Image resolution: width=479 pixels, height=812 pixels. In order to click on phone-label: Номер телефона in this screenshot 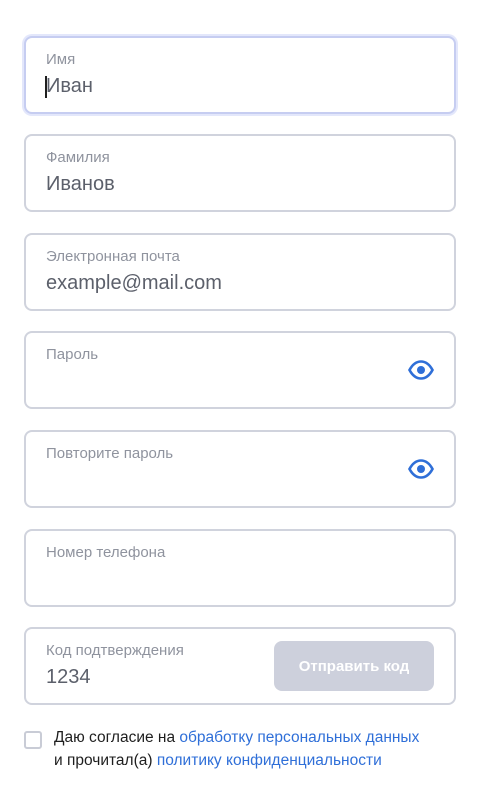, I will do `click(106, 552)`.